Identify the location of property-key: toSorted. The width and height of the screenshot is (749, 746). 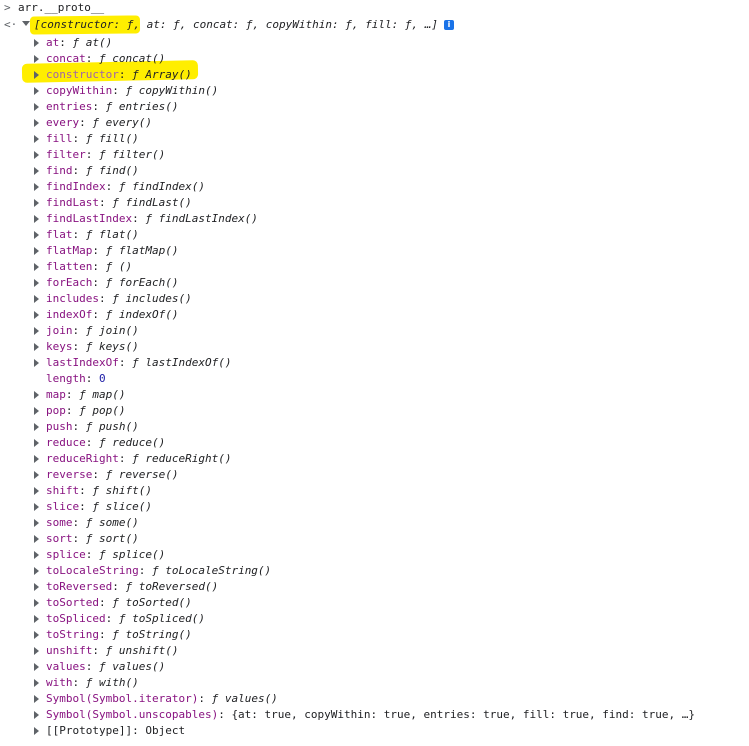
(72, 602).